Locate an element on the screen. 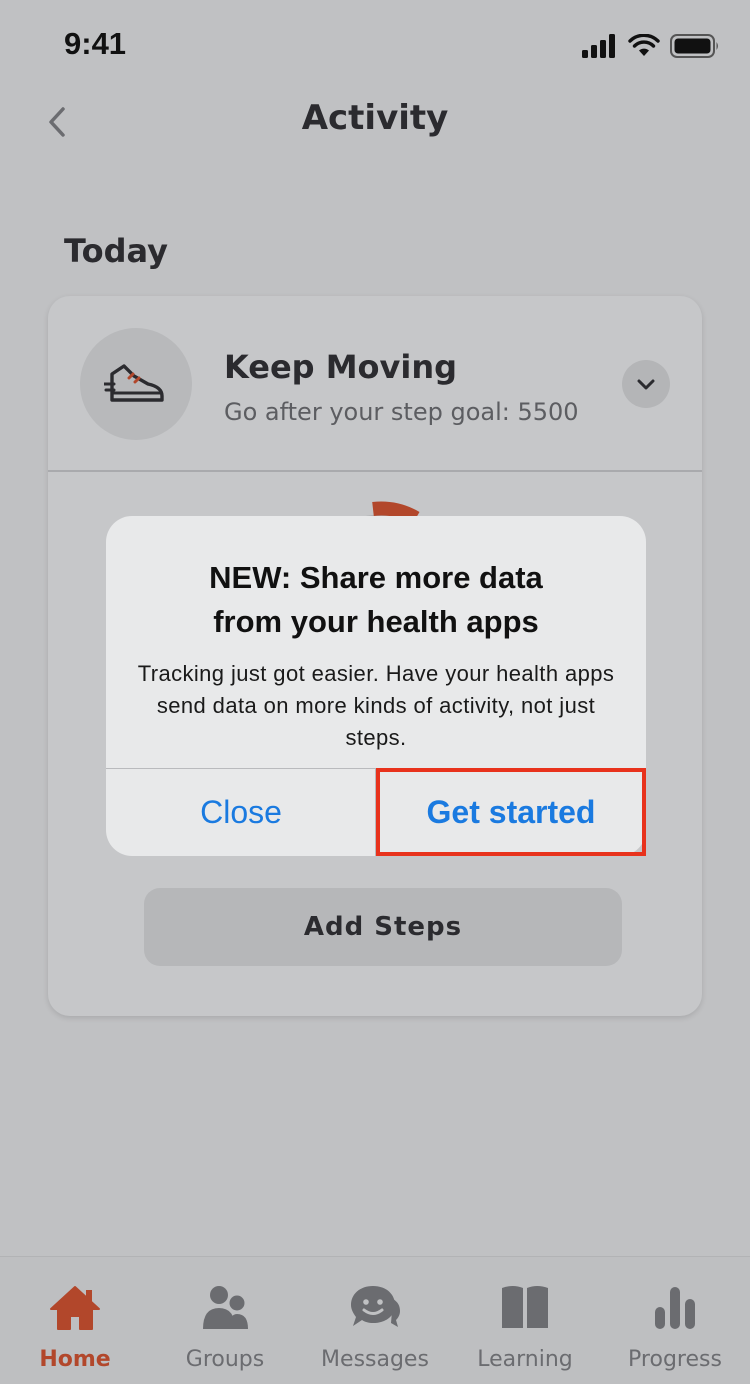  cellular-signal-icon is located at coordinates (598, 46).